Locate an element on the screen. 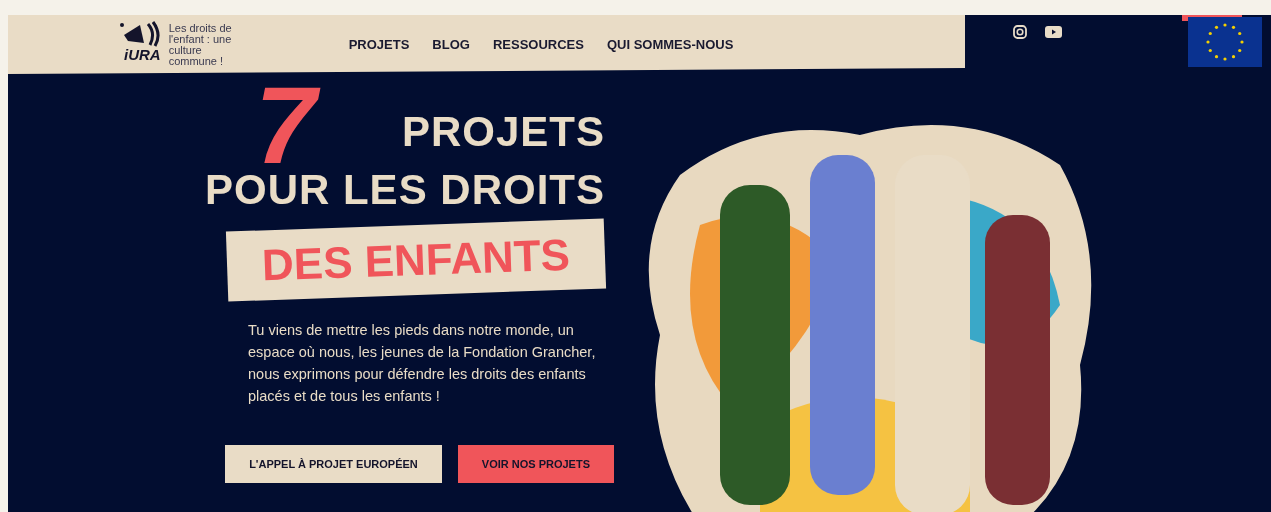  call-button: L'APPEL À PROJET EUROPÉEN is located at coordinates (333, 464).